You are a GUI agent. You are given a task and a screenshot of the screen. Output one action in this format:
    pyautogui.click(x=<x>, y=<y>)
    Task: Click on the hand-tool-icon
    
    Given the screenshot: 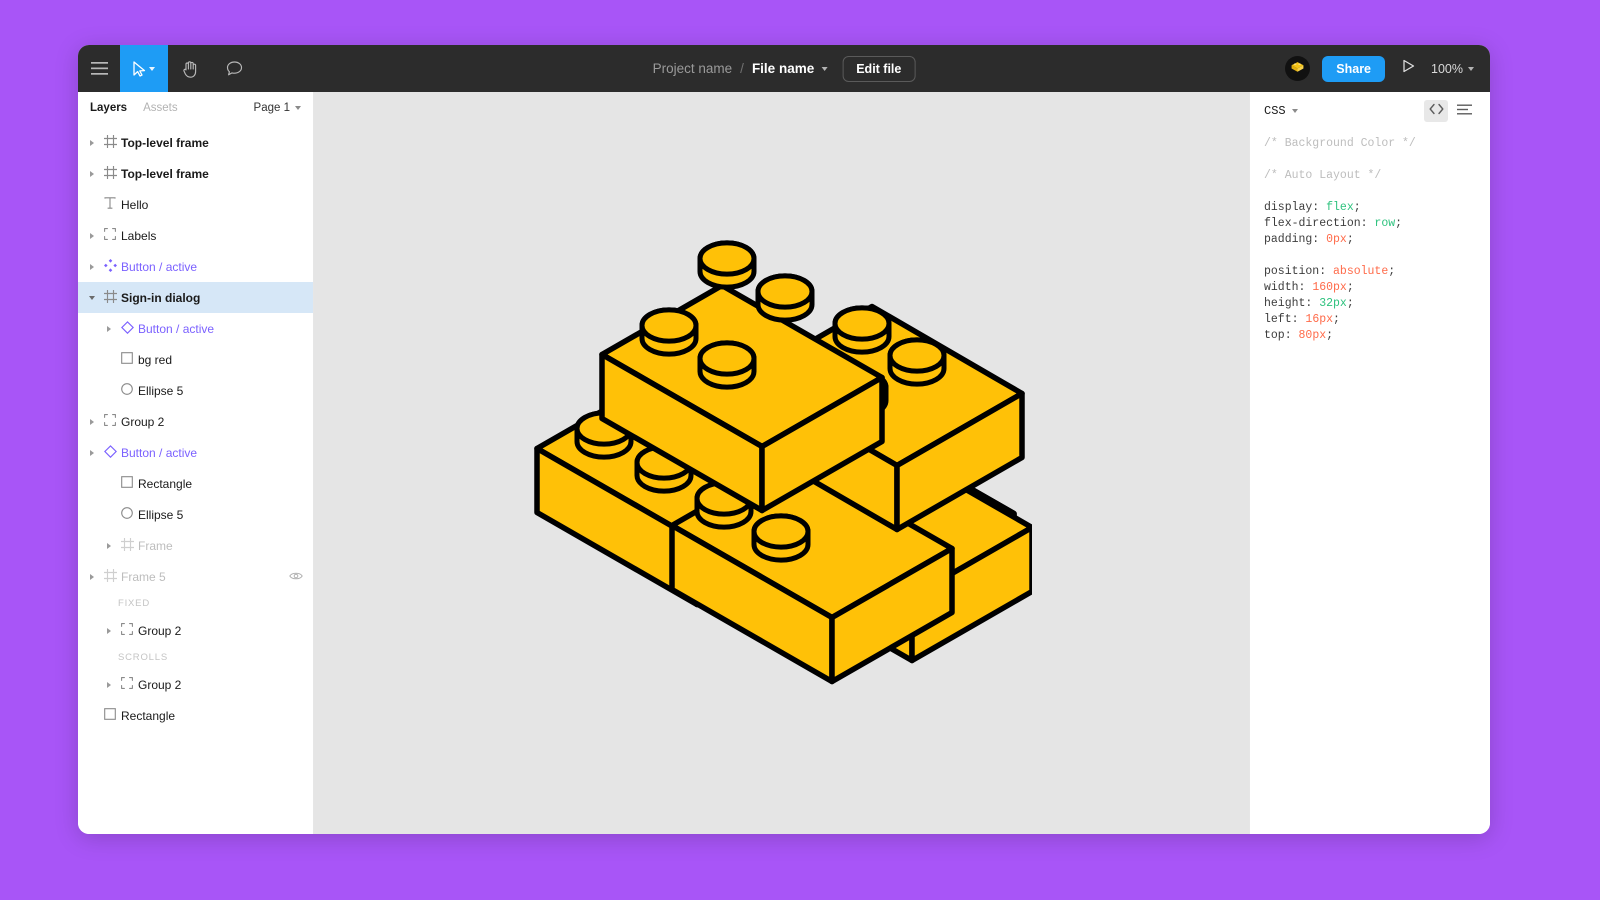 What is the action you would take?
    pyautogui.click(x=190, y=69)
    